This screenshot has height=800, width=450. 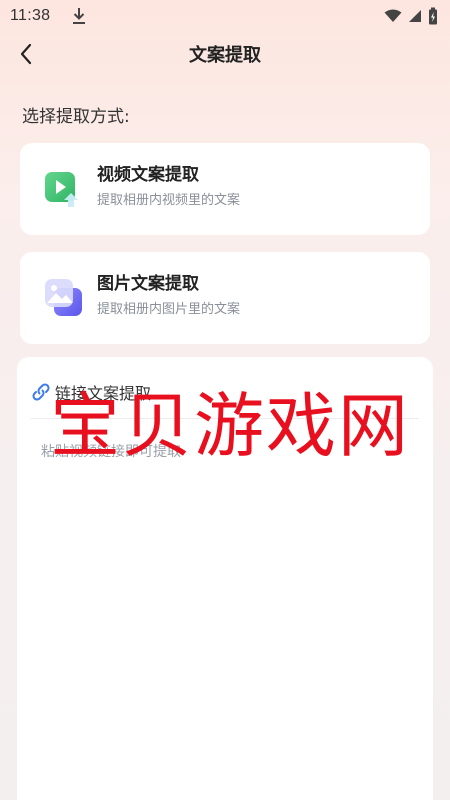 What do you see at coordinates (168, 295) in the screenshot?
I see `image-card-text: 图片文案提取 提取相册内图片里的文案` at bounding box center [168, 295].